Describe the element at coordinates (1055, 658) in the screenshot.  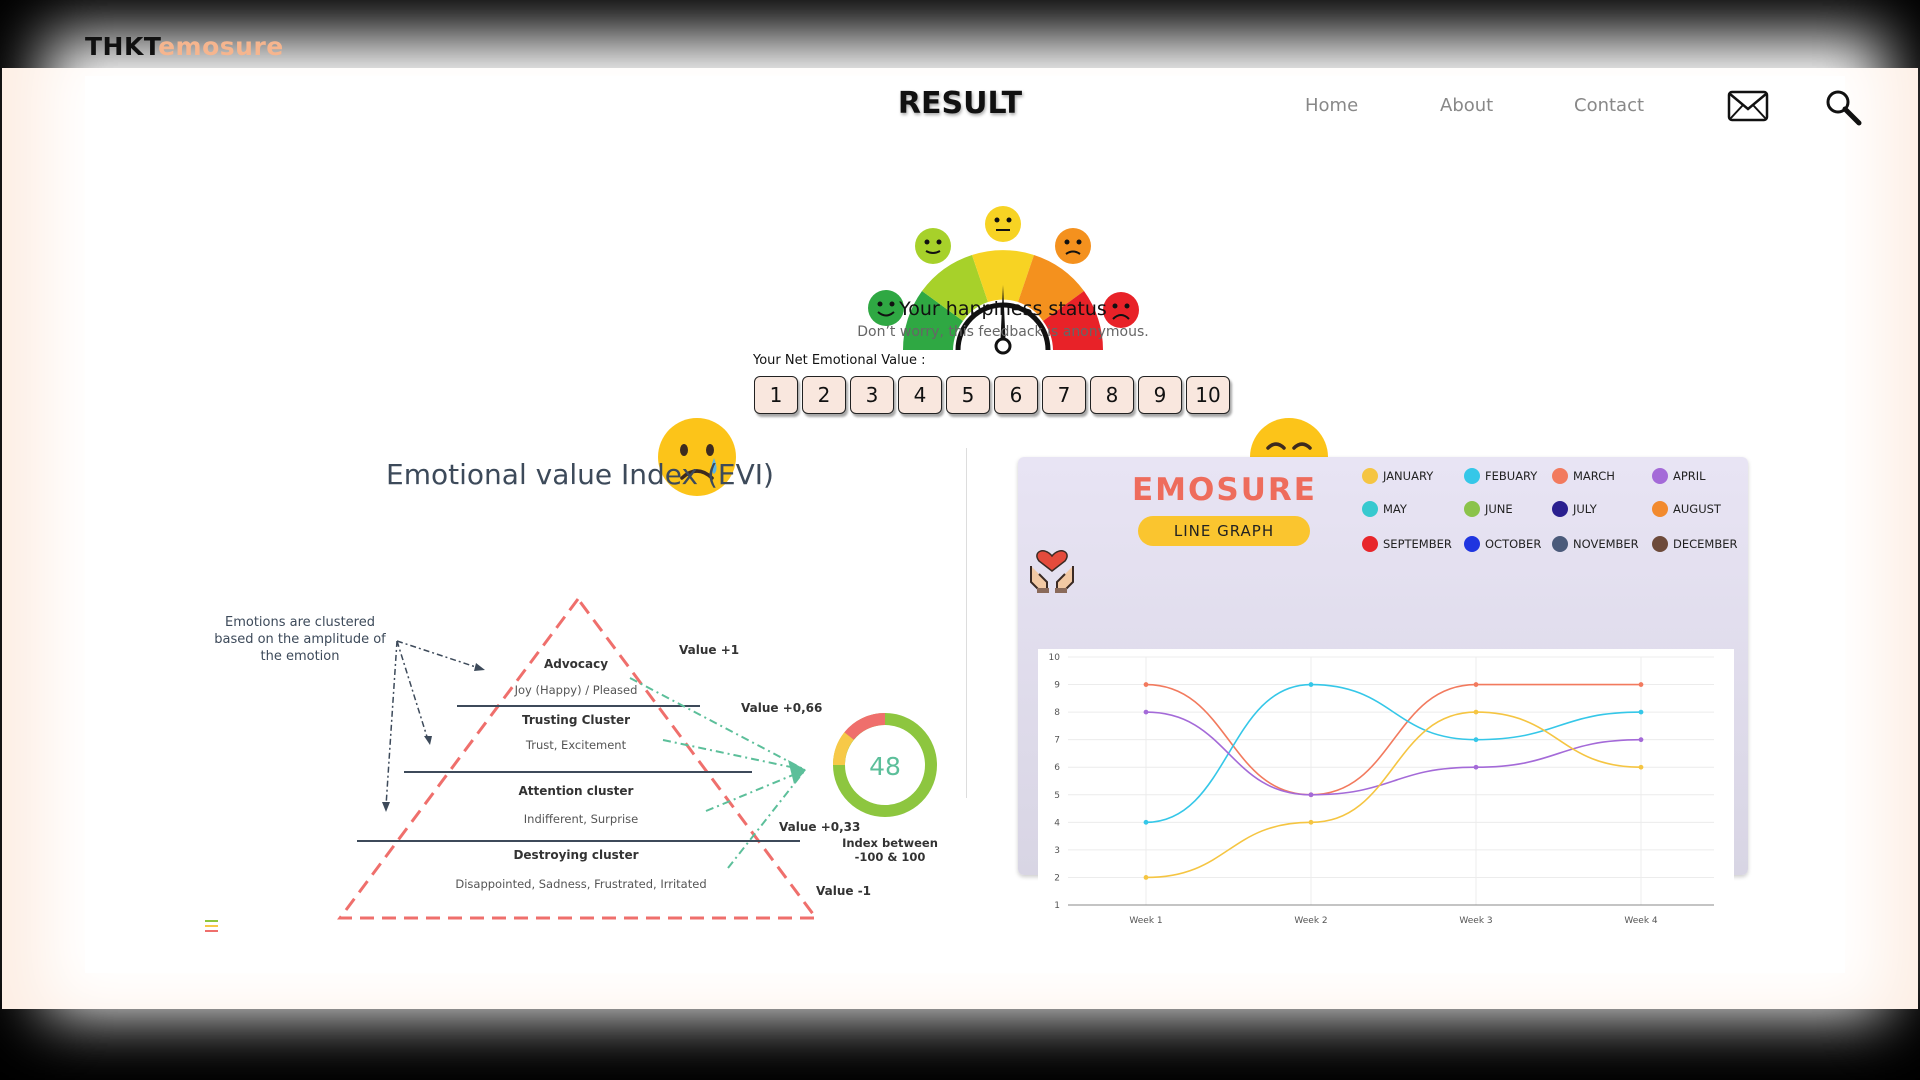
I see `y-tick-label: 10` at that location.